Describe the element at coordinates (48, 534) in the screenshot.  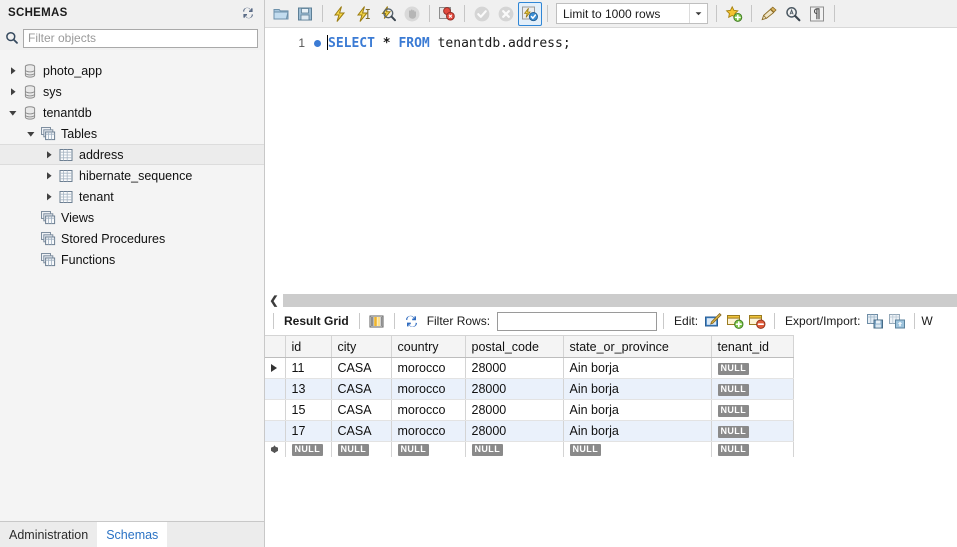
I see `tab-administration: Administration` at that location.